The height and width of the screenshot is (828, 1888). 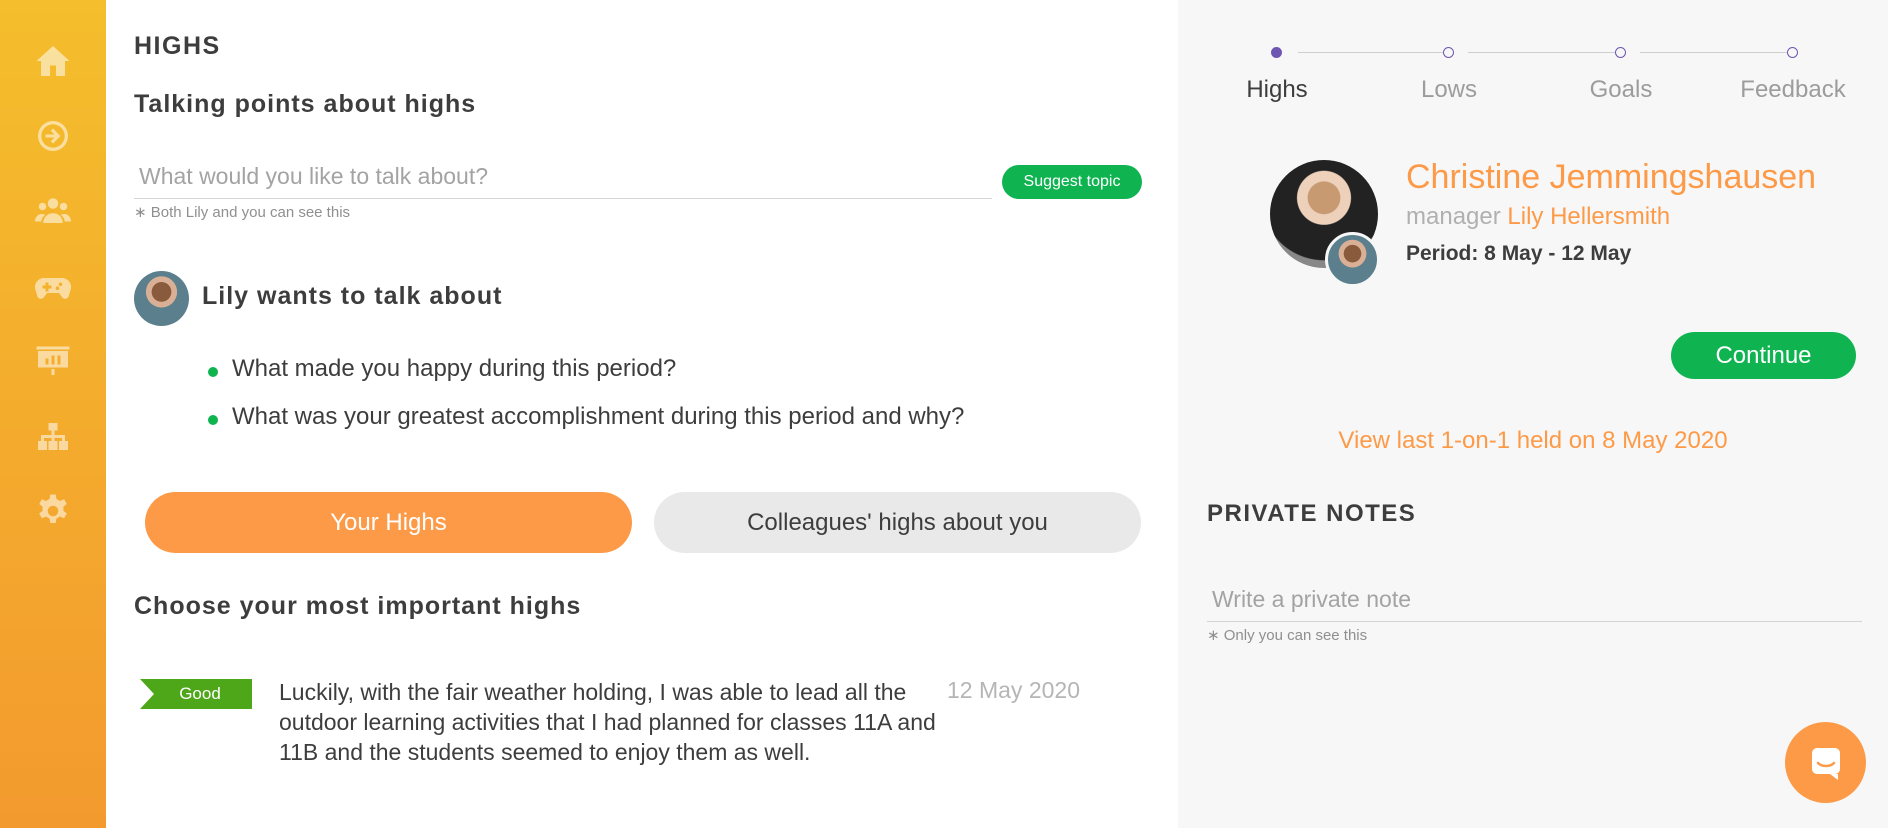 What do you see at coordinates (53, 287) in the screenshot?
I see `gamepad-icon` at bounding box center [53, 287].